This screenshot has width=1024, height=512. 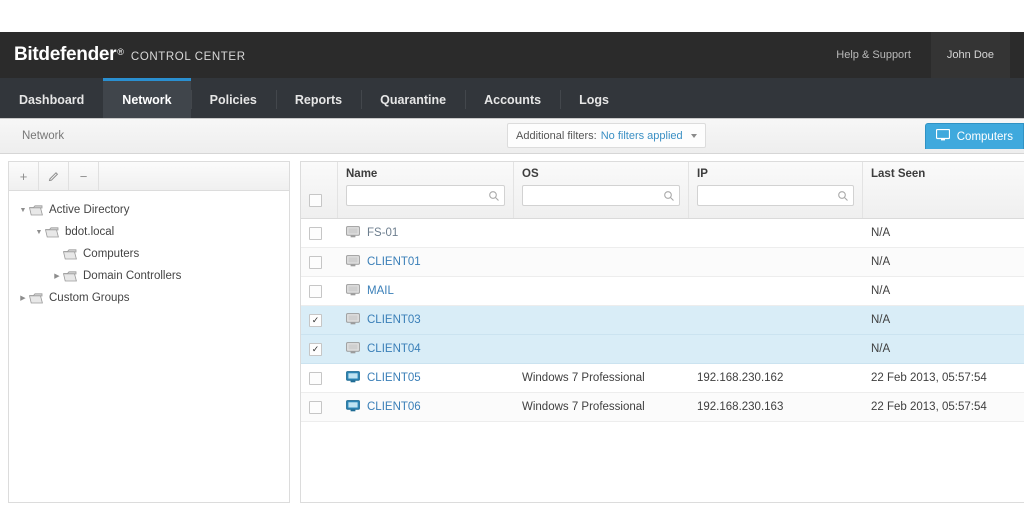 I want to click on table-row: ✓ CLIENT03 N/A, so click(x=662, y=320).